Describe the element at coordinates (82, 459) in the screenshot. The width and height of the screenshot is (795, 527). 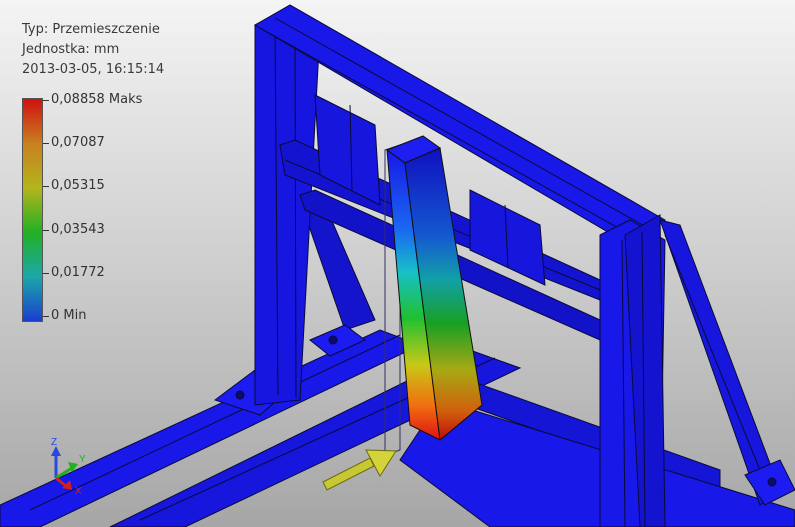
I see `y-axis-label: Y` at that location.